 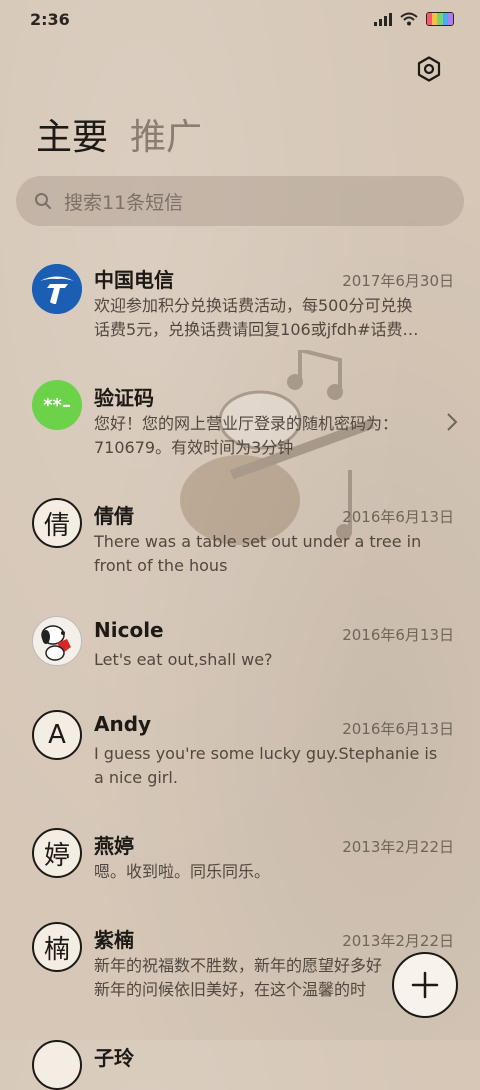 I want to click on contact-name: 倩倩, so click(x=114, y=516).